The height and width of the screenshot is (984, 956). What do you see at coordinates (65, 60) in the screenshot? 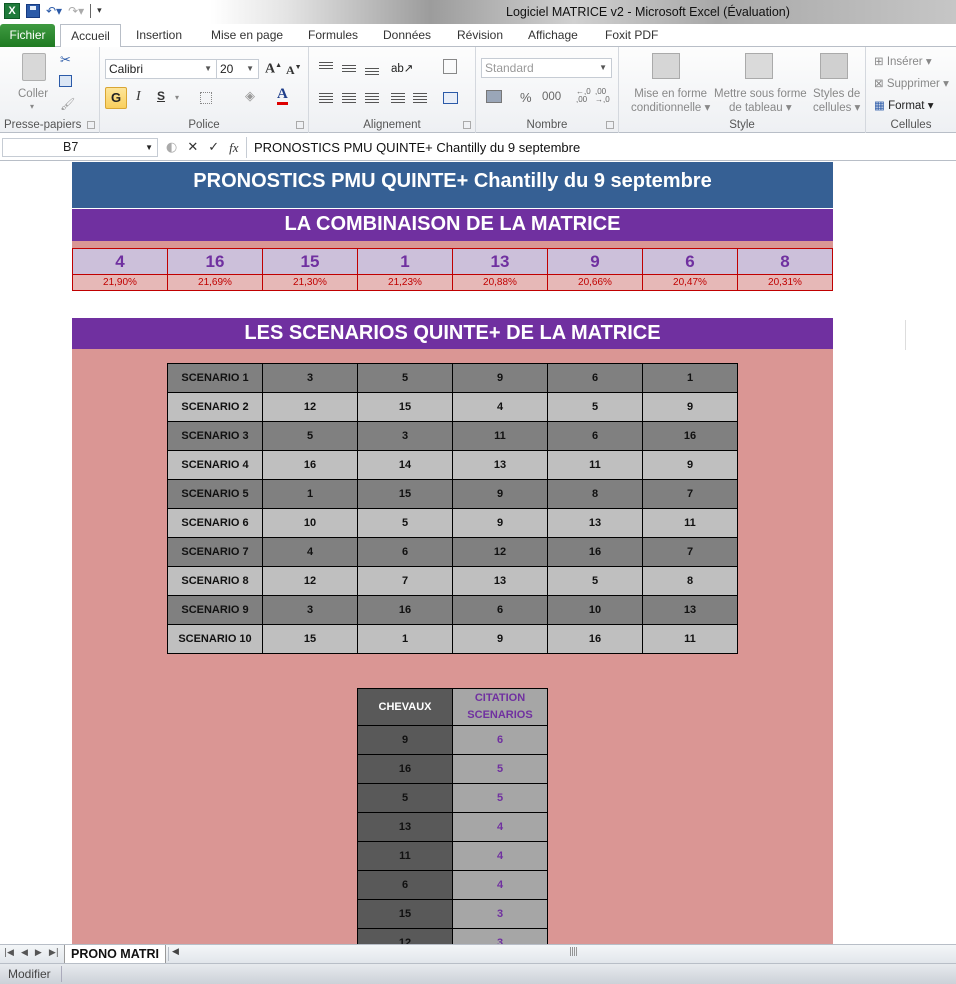
I see `cut-icon: ✂` at bounding box center [65, 60].